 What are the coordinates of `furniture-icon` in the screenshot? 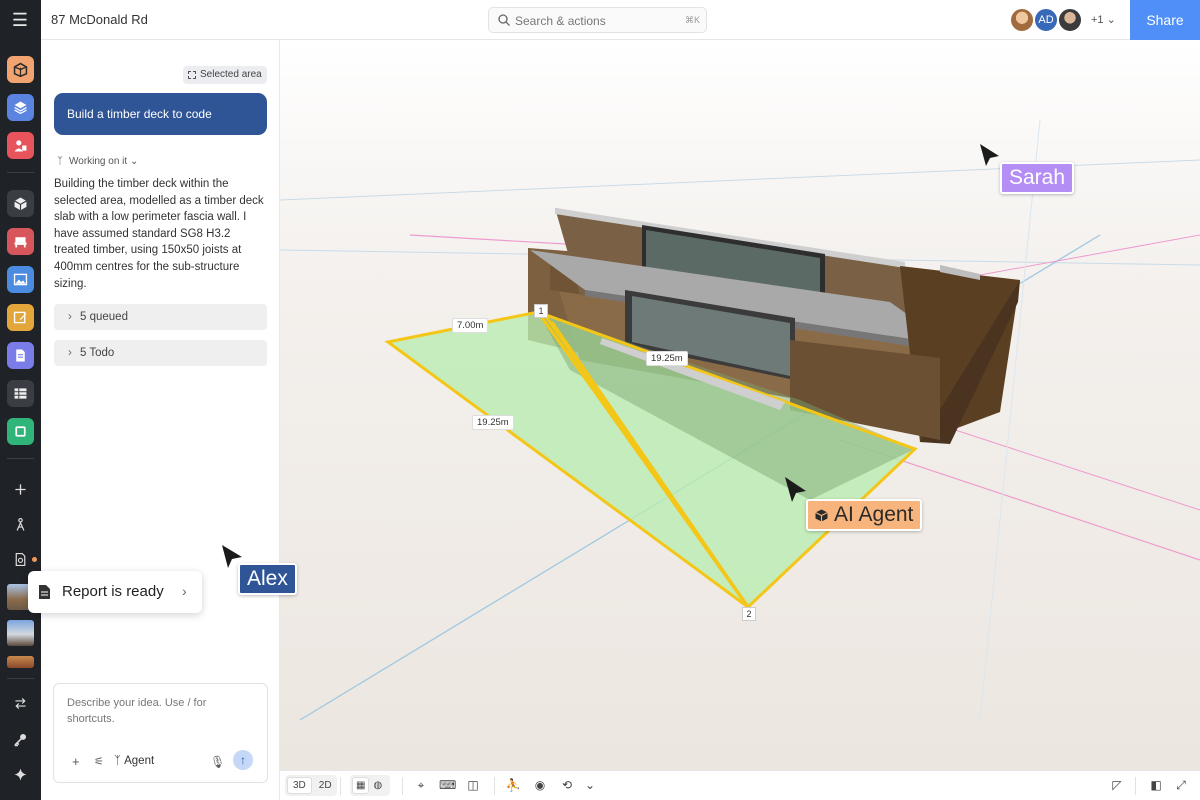 It's located at (20, 241).